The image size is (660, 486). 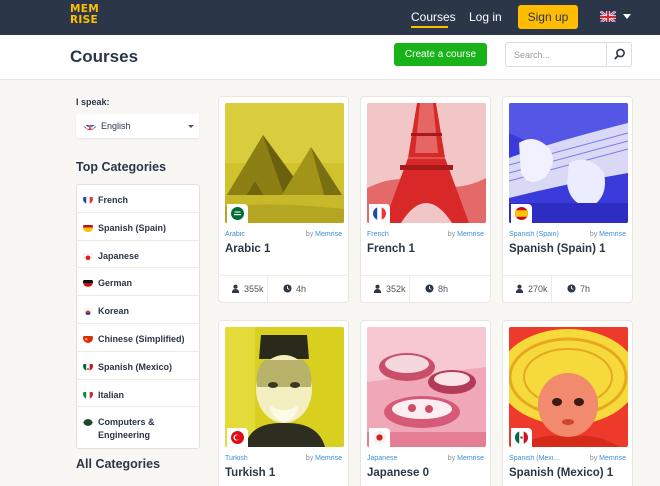 What do you see at coordinates (113, 200) in the screenshot?
I see `category-label: French` at bounding box center [113, 200].